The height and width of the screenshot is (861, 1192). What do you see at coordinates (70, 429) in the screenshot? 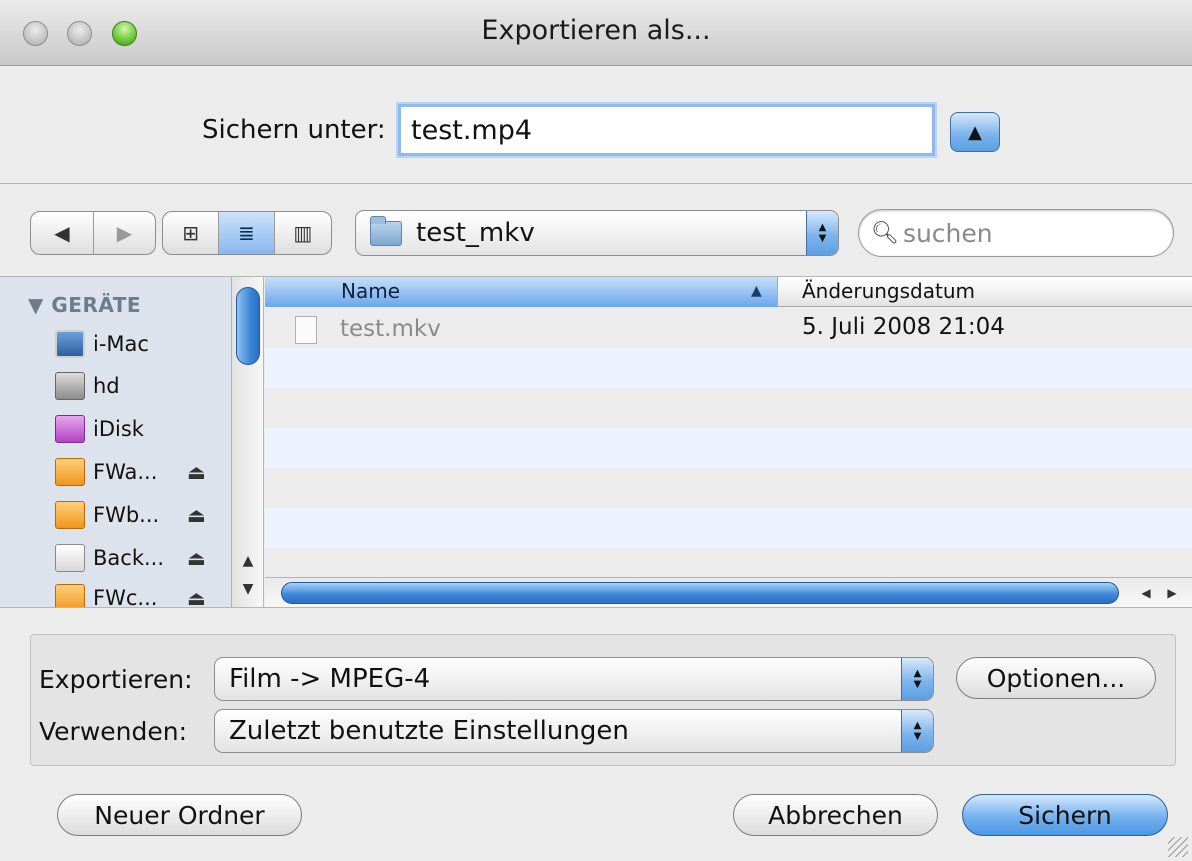
I see `idisk-icon` at bounding box center [70, 429].